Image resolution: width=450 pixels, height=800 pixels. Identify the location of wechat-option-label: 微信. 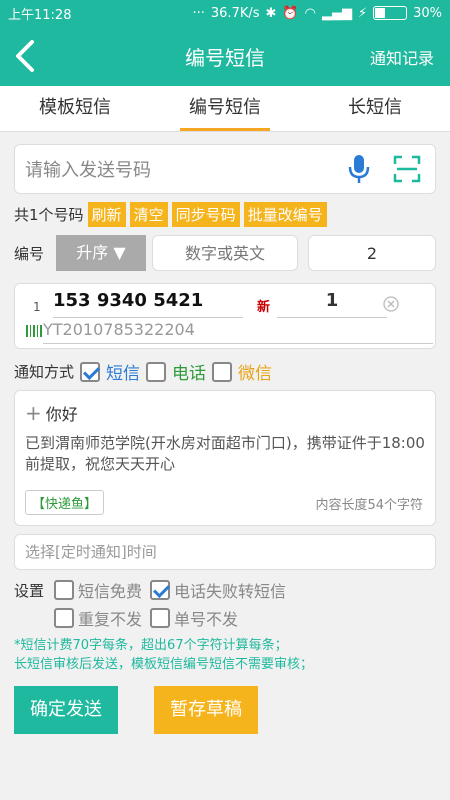
(255, 374).